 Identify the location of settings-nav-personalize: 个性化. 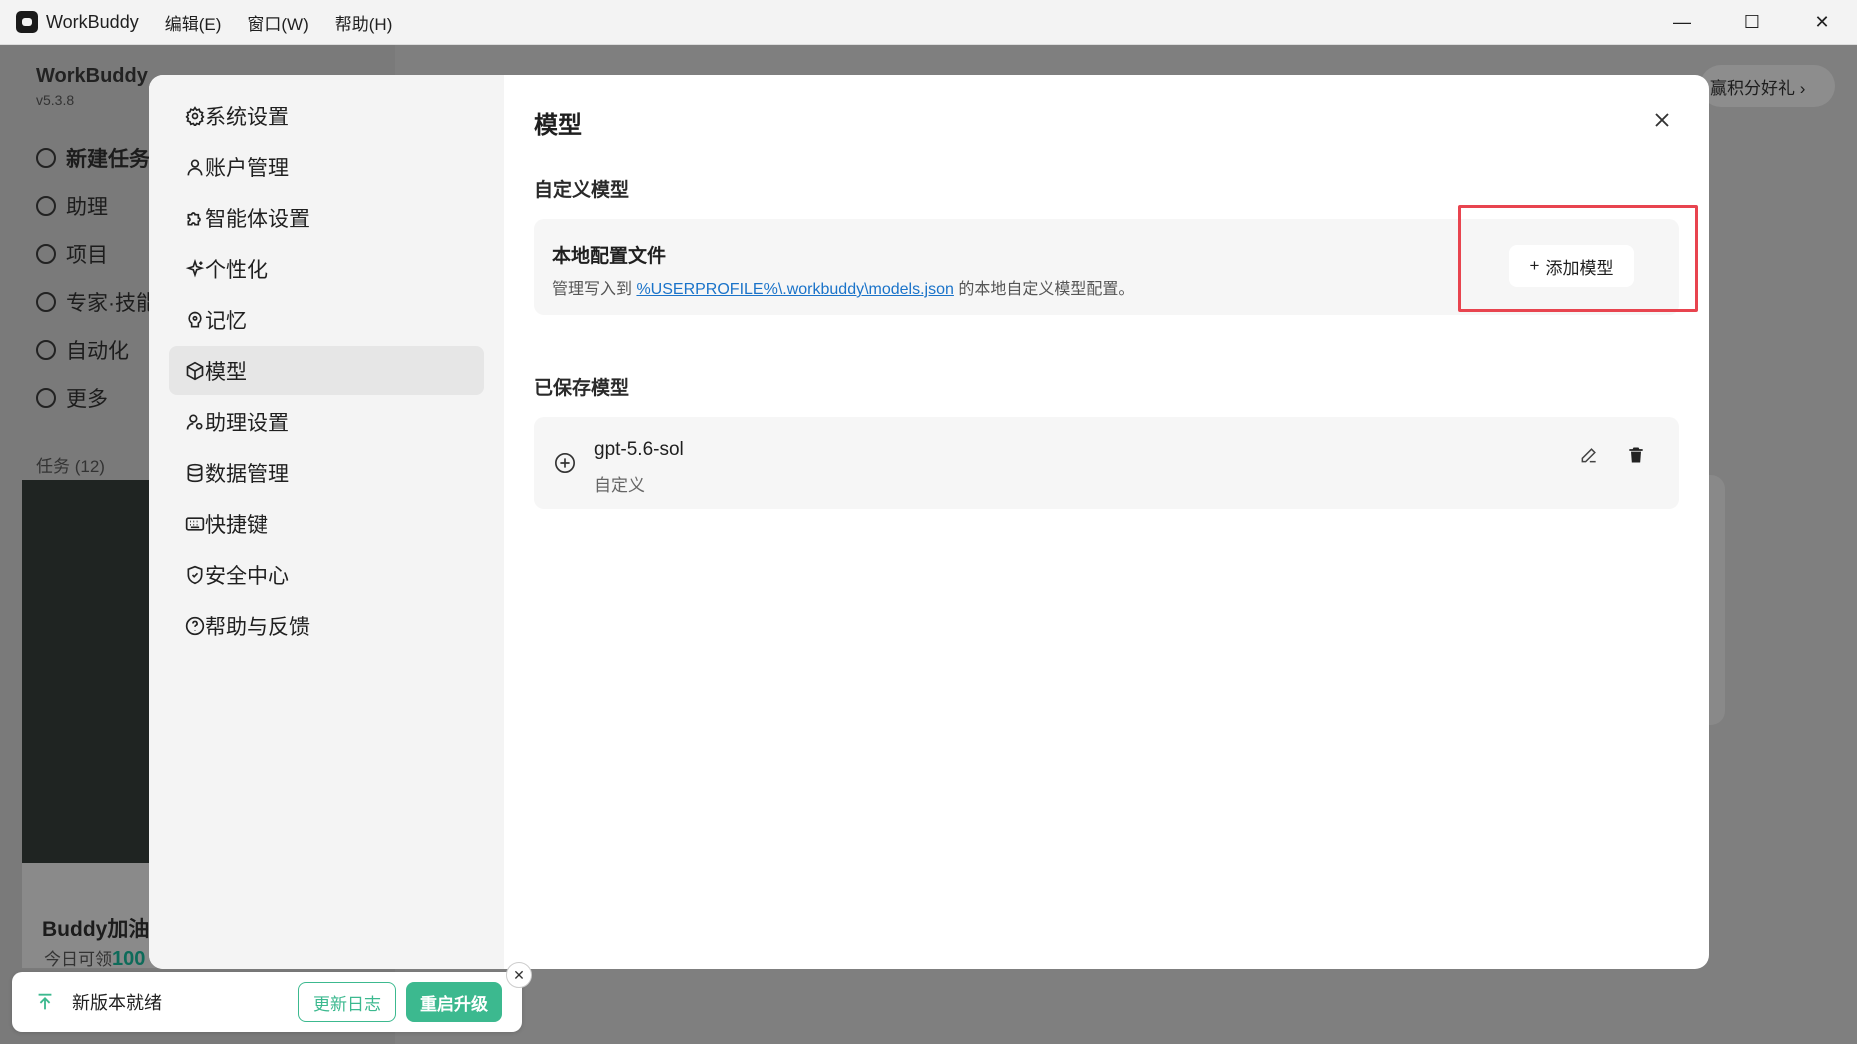
(326, 268).